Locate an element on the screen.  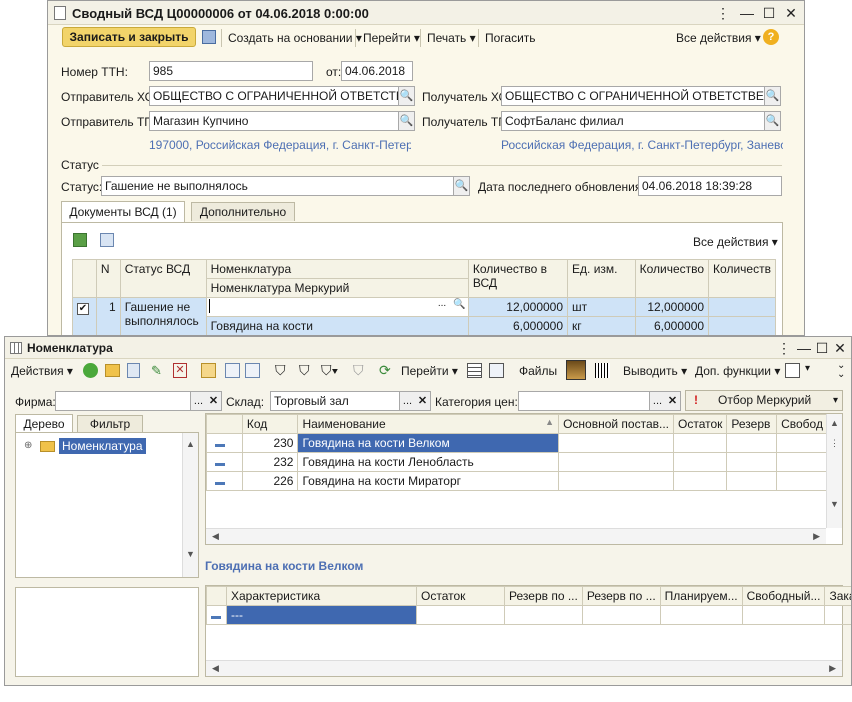
add-folder-icon is located at coordinates (112, 370).